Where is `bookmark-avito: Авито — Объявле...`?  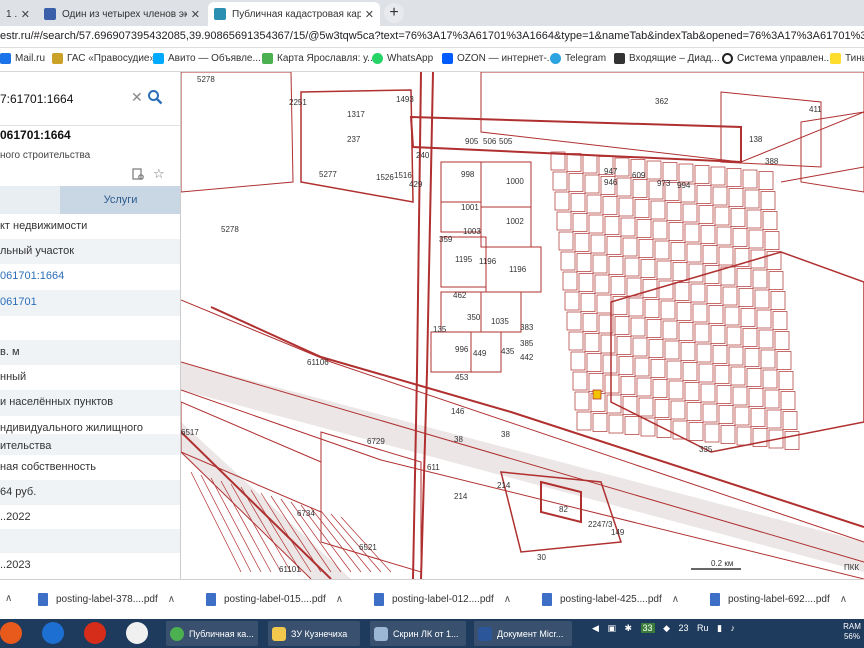
bookmark-avito: Авито — Объявле... is located at coordinates (207, 58).